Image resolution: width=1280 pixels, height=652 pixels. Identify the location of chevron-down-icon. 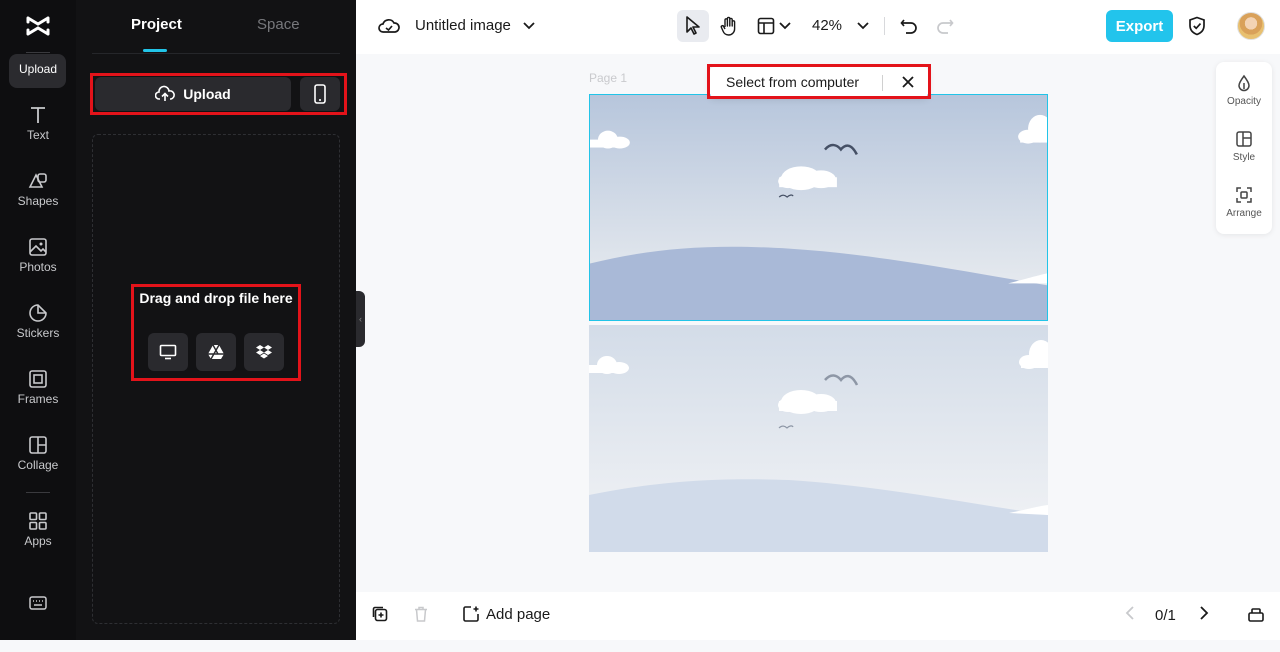
(785, 26).